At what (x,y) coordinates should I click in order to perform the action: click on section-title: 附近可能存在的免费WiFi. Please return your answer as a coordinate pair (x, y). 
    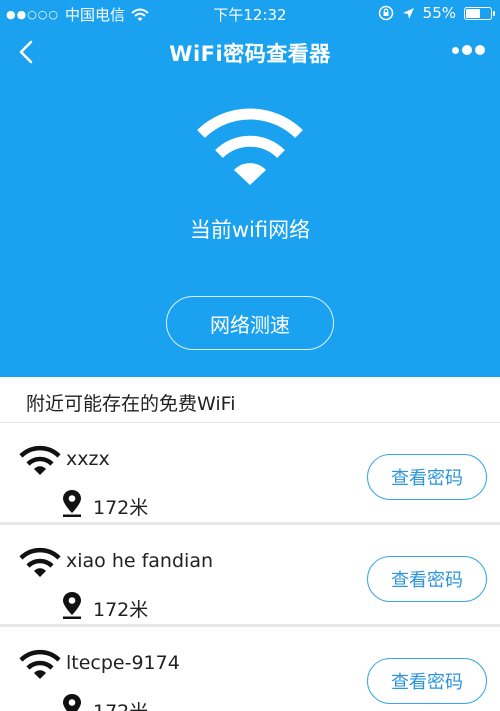
    Looking at the image, I should click on (131, 404).